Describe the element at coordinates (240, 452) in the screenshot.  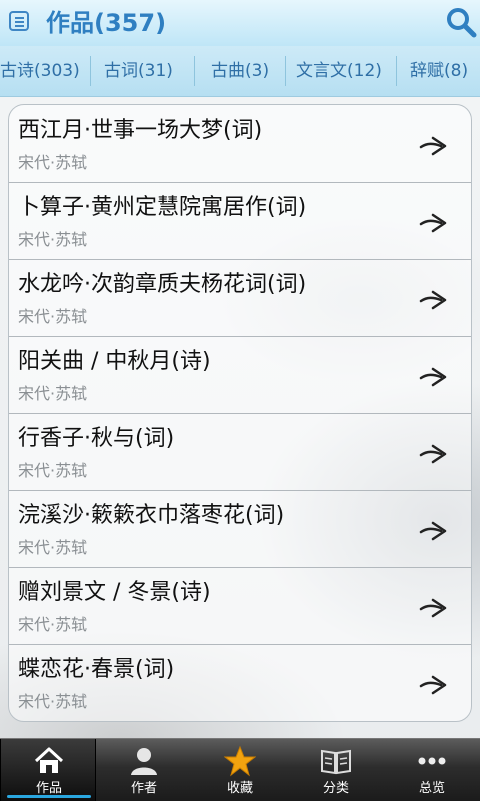
I see `list-item: 行香子·秋与(词) 宋代·苏轼` at that location.